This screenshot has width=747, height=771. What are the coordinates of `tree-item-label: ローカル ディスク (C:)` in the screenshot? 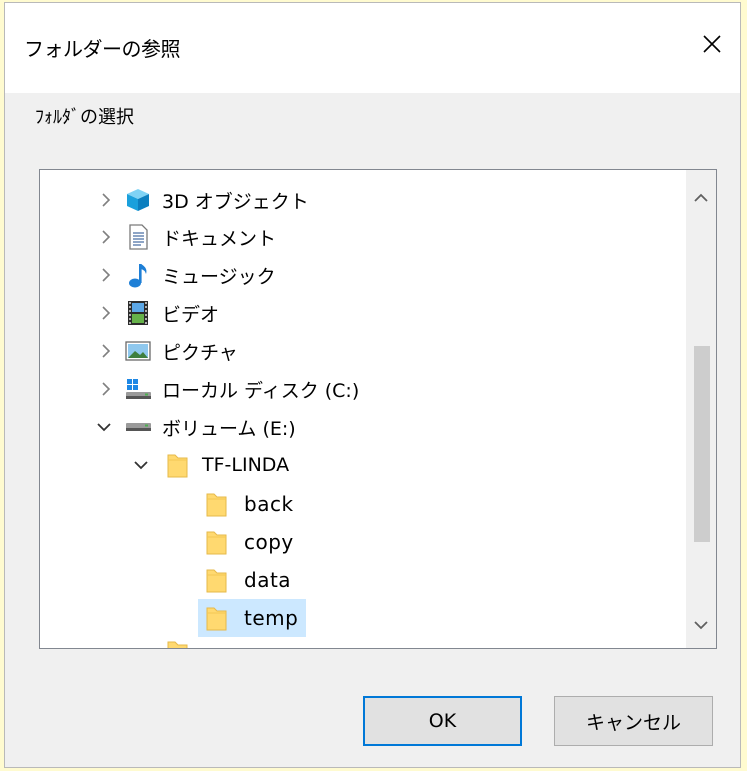 It's located at (261, 390).